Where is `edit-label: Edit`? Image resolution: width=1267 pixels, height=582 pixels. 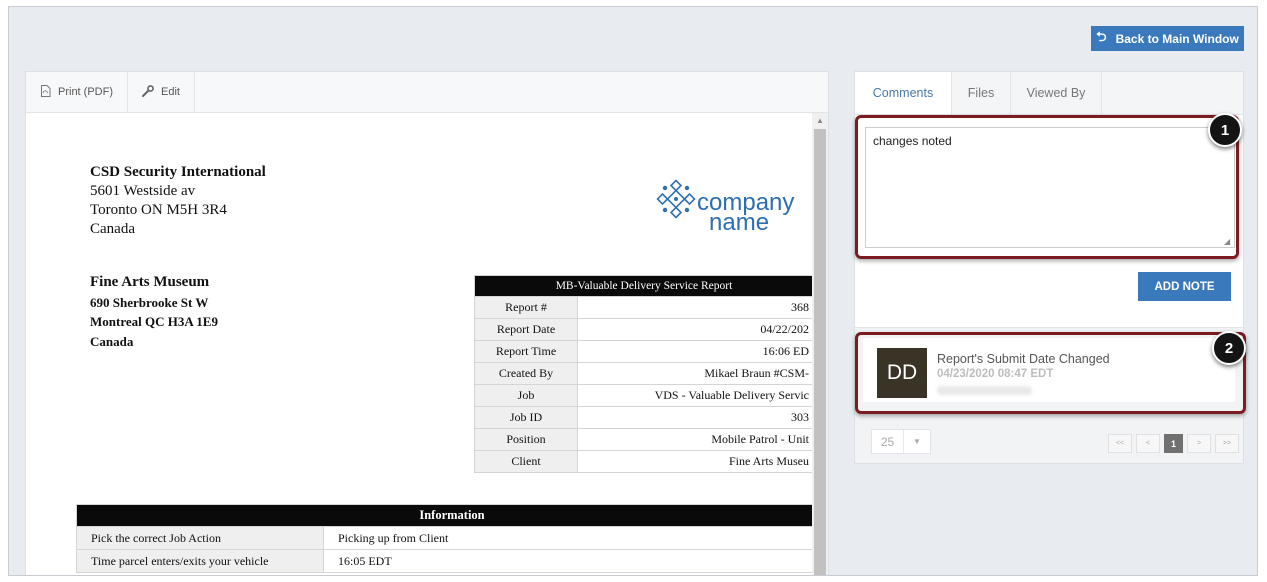 edit-label: Edit is located at coordinates (170, 92).